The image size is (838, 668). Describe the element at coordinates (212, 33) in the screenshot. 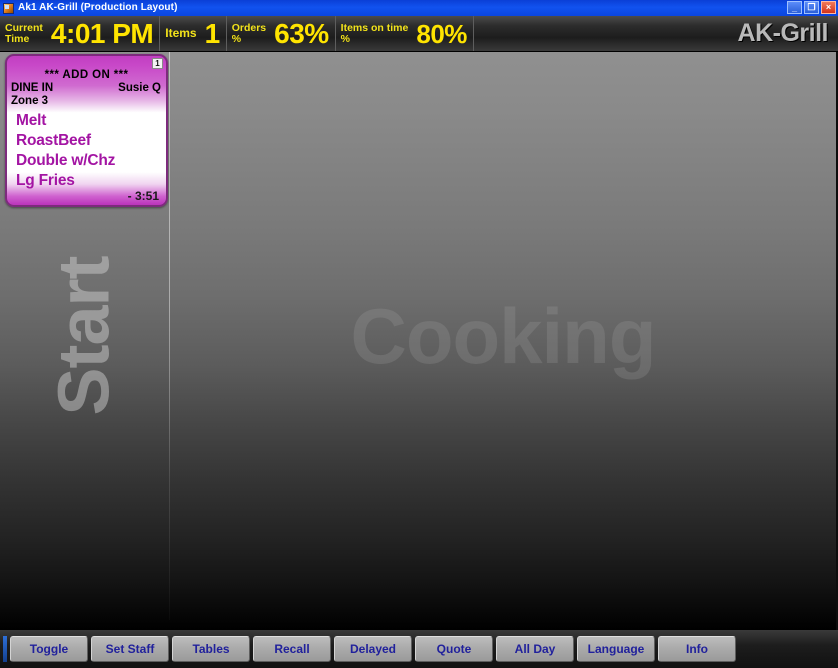

I see `stat-items-value: 1` at that location.